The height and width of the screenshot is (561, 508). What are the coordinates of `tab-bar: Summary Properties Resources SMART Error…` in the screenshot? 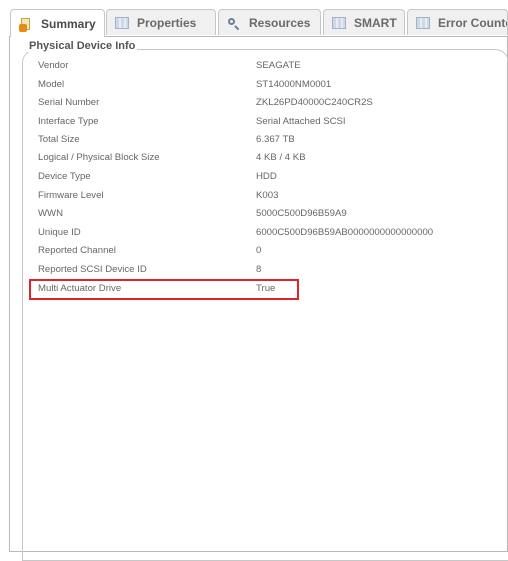 It's located at (259, 23).